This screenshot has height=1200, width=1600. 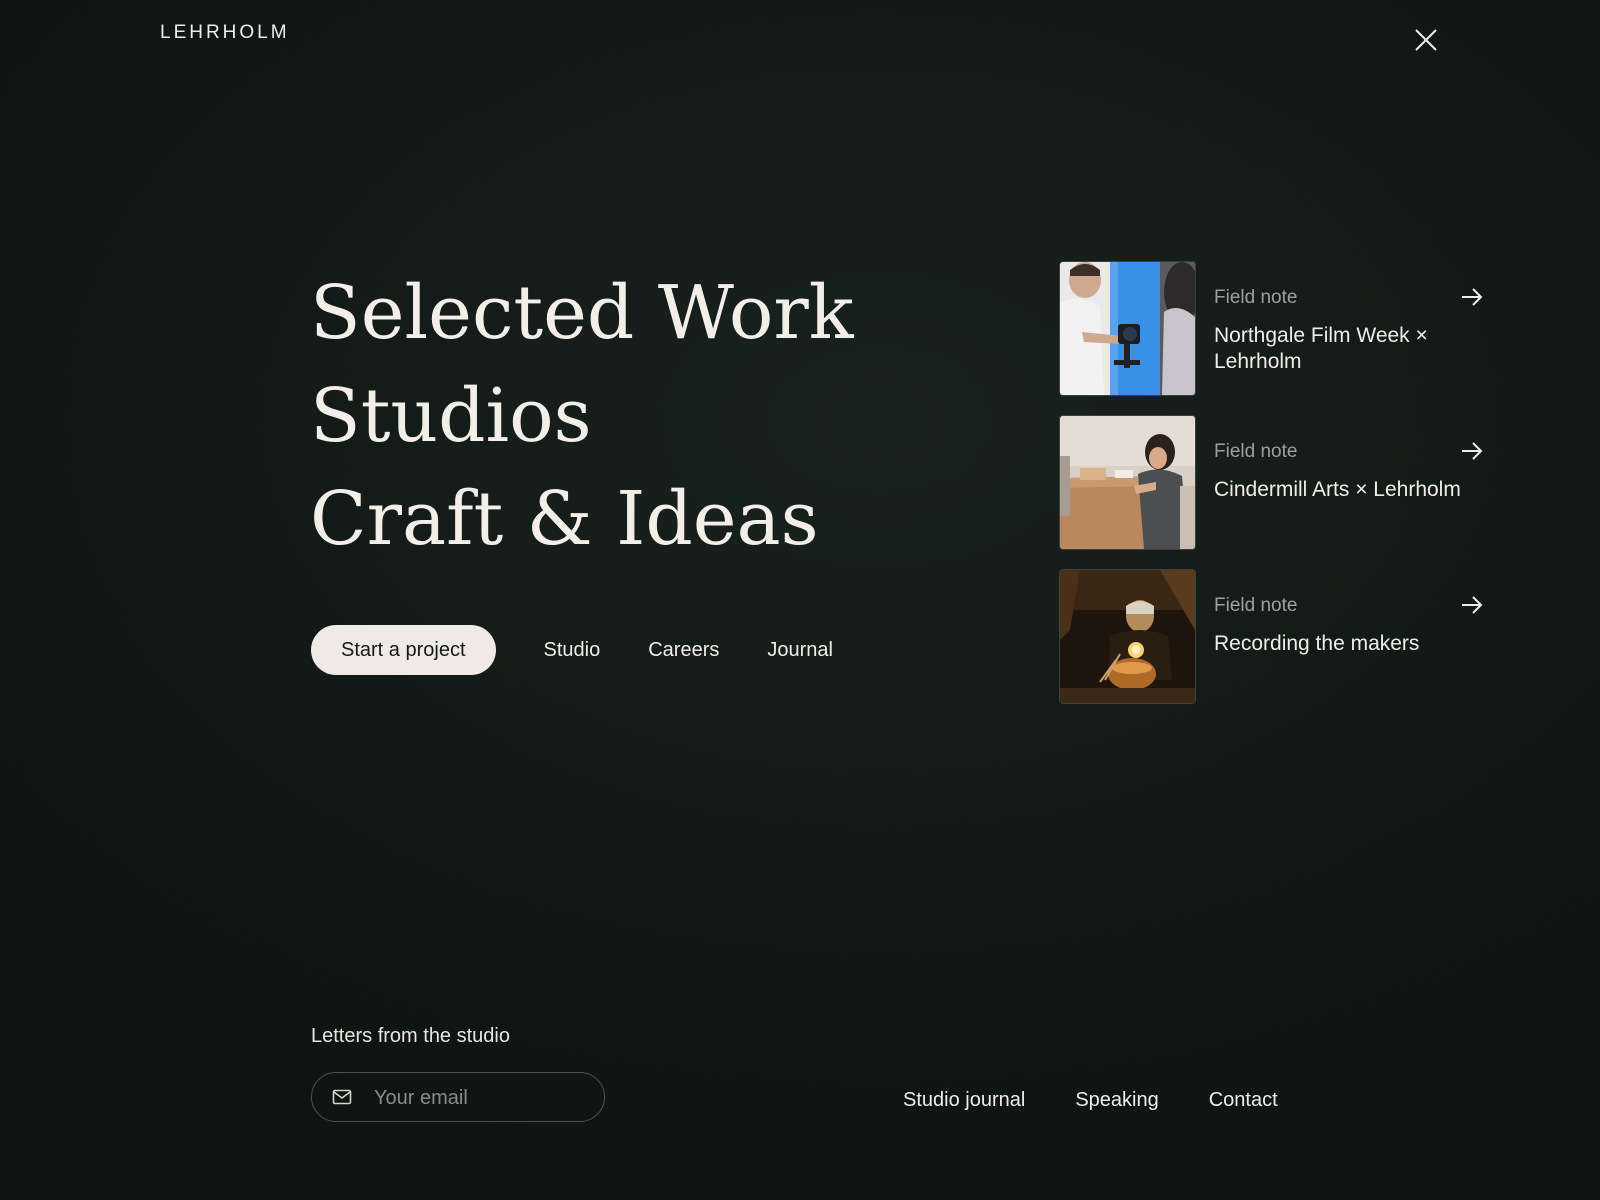 What do you see at coordinates (683, 650) in the screenshot?
I see `nav-link-careers: Careers` at bounding box center [683, 650].